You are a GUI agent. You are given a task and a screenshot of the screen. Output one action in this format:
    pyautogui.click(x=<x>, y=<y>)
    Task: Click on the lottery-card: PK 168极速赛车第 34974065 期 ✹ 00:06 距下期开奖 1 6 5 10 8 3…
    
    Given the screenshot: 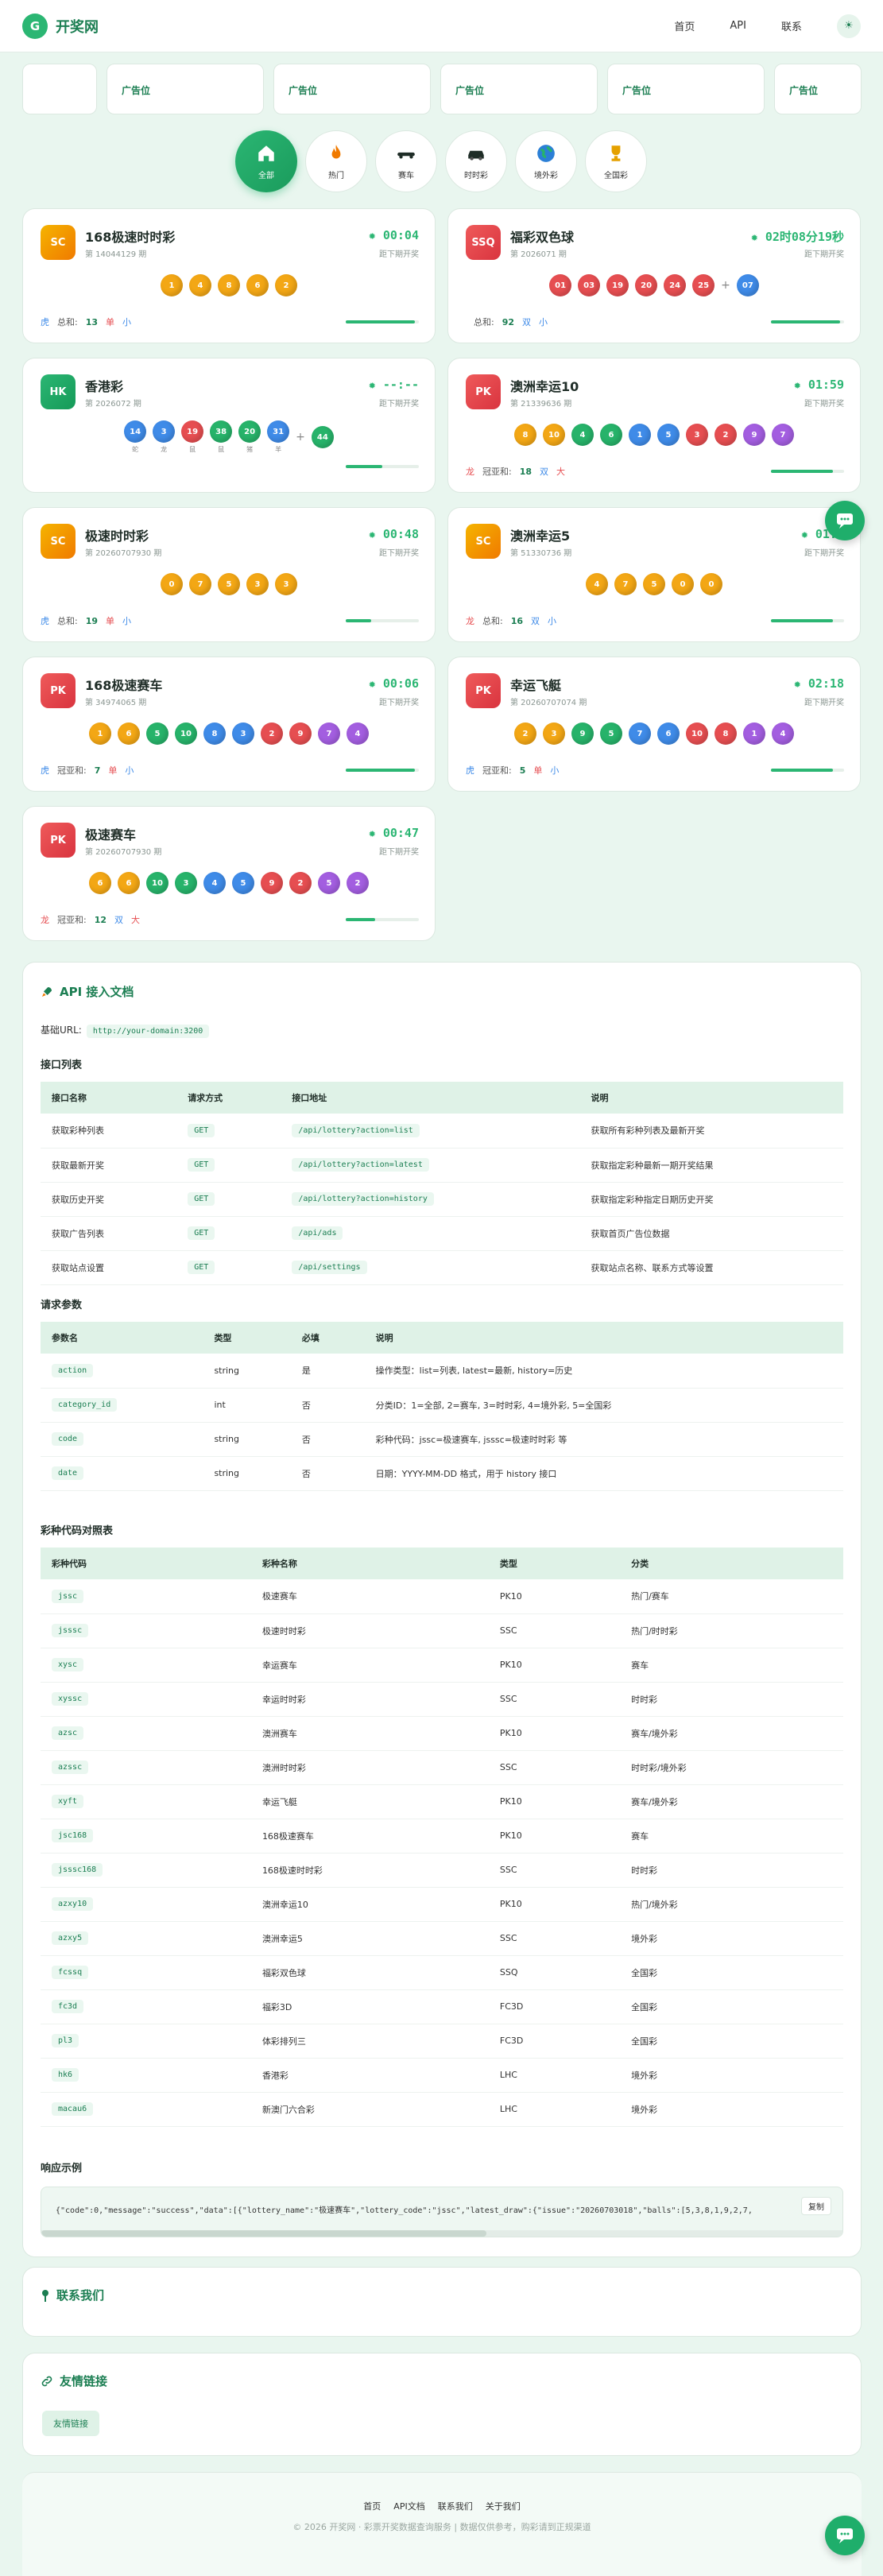 What is the action you would take?
    pyautogui.click(x=229, y=724)
    